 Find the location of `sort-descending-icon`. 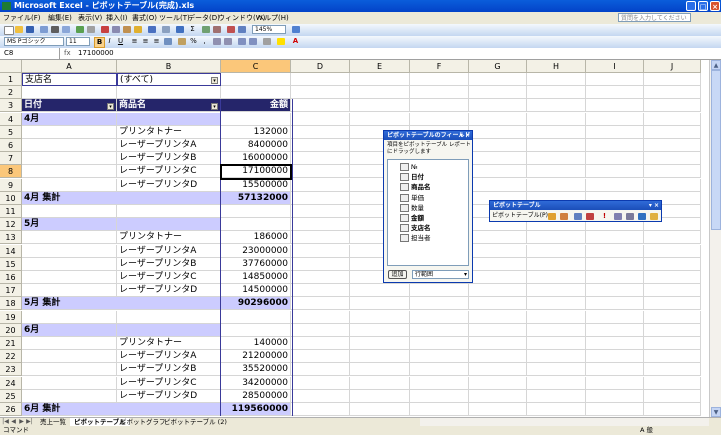

sort-descending-icon is located at coordinates (217, 29).